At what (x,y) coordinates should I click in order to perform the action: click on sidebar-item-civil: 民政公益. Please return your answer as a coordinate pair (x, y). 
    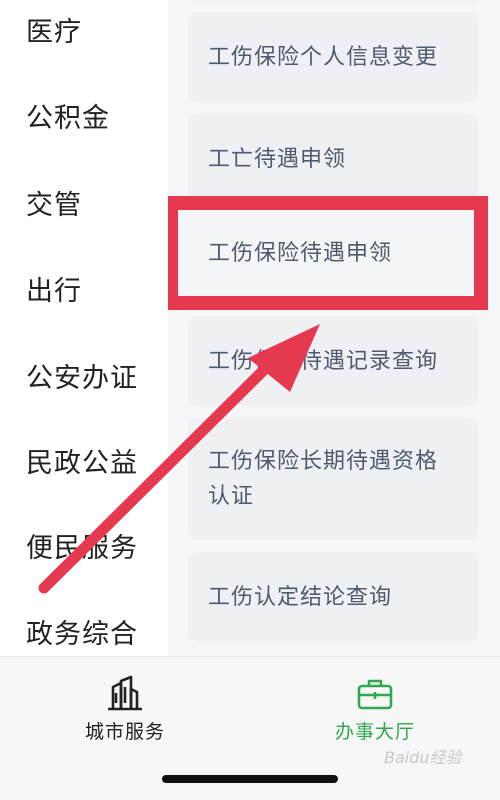
    Looking at the image, I should click on (82, 460).